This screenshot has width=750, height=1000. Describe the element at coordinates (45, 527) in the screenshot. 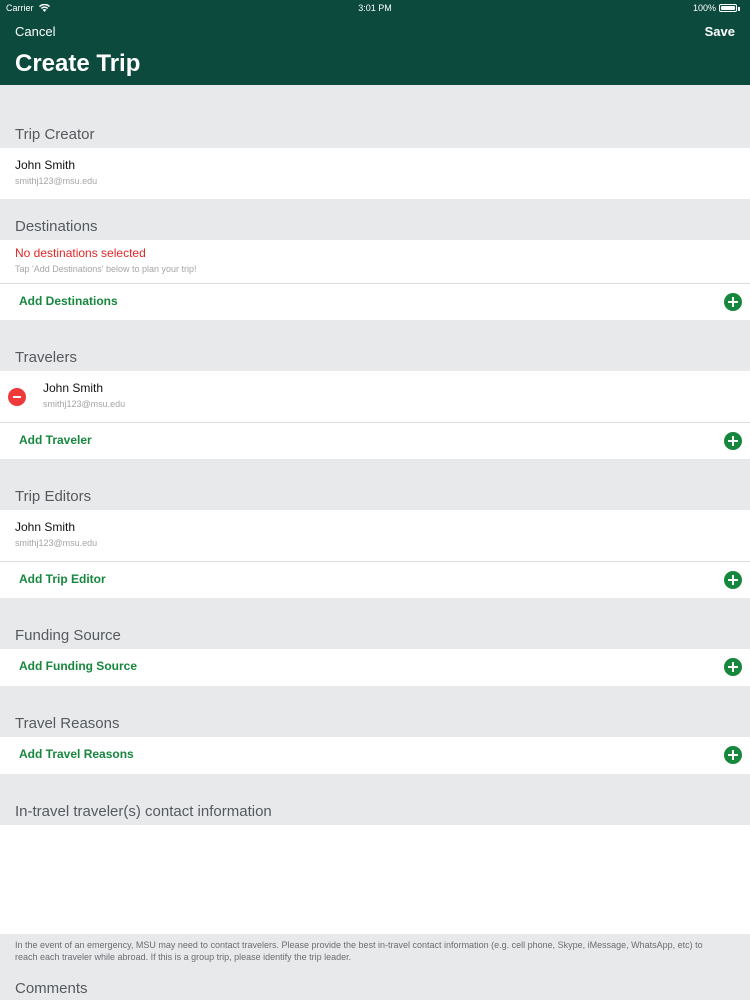

I see `trip-editor-name: John Smith` at that location.